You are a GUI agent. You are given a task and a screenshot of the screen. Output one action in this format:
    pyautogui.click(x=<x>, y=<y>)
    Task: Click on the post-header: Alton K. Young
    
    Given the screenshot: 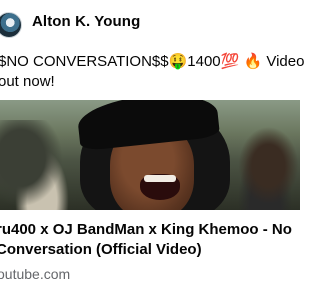 What is the action you would take?
    pyautogui.click(x=150, y=23)
    